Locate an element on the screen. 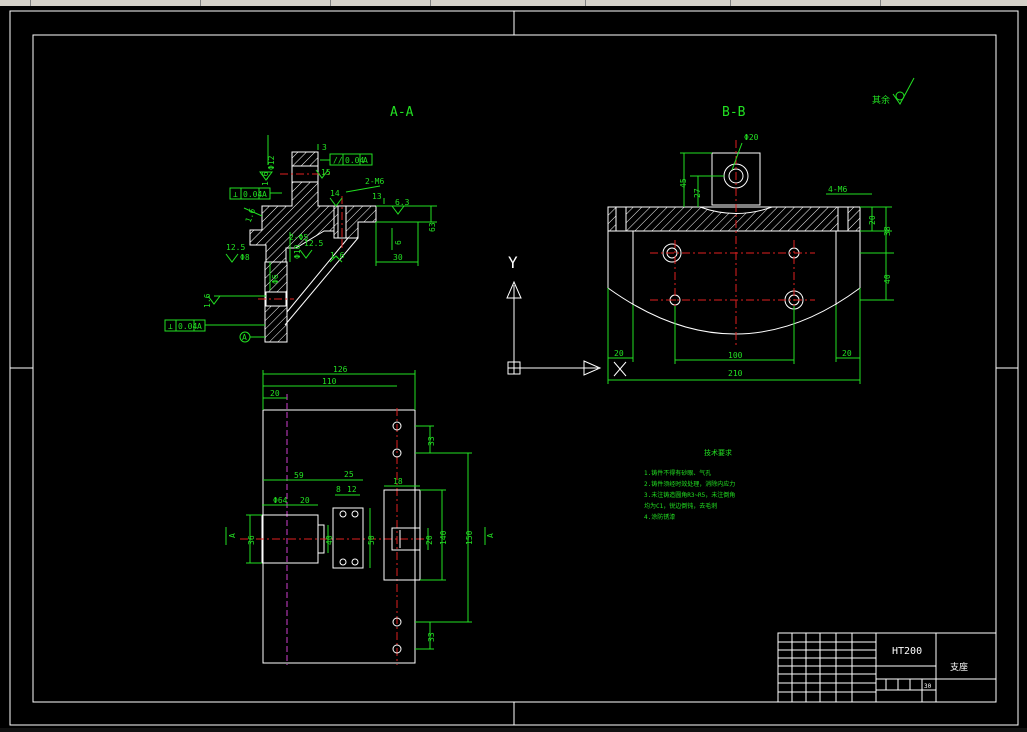  title-block: HT200 支座 30 is located at coordinates (887, 667).